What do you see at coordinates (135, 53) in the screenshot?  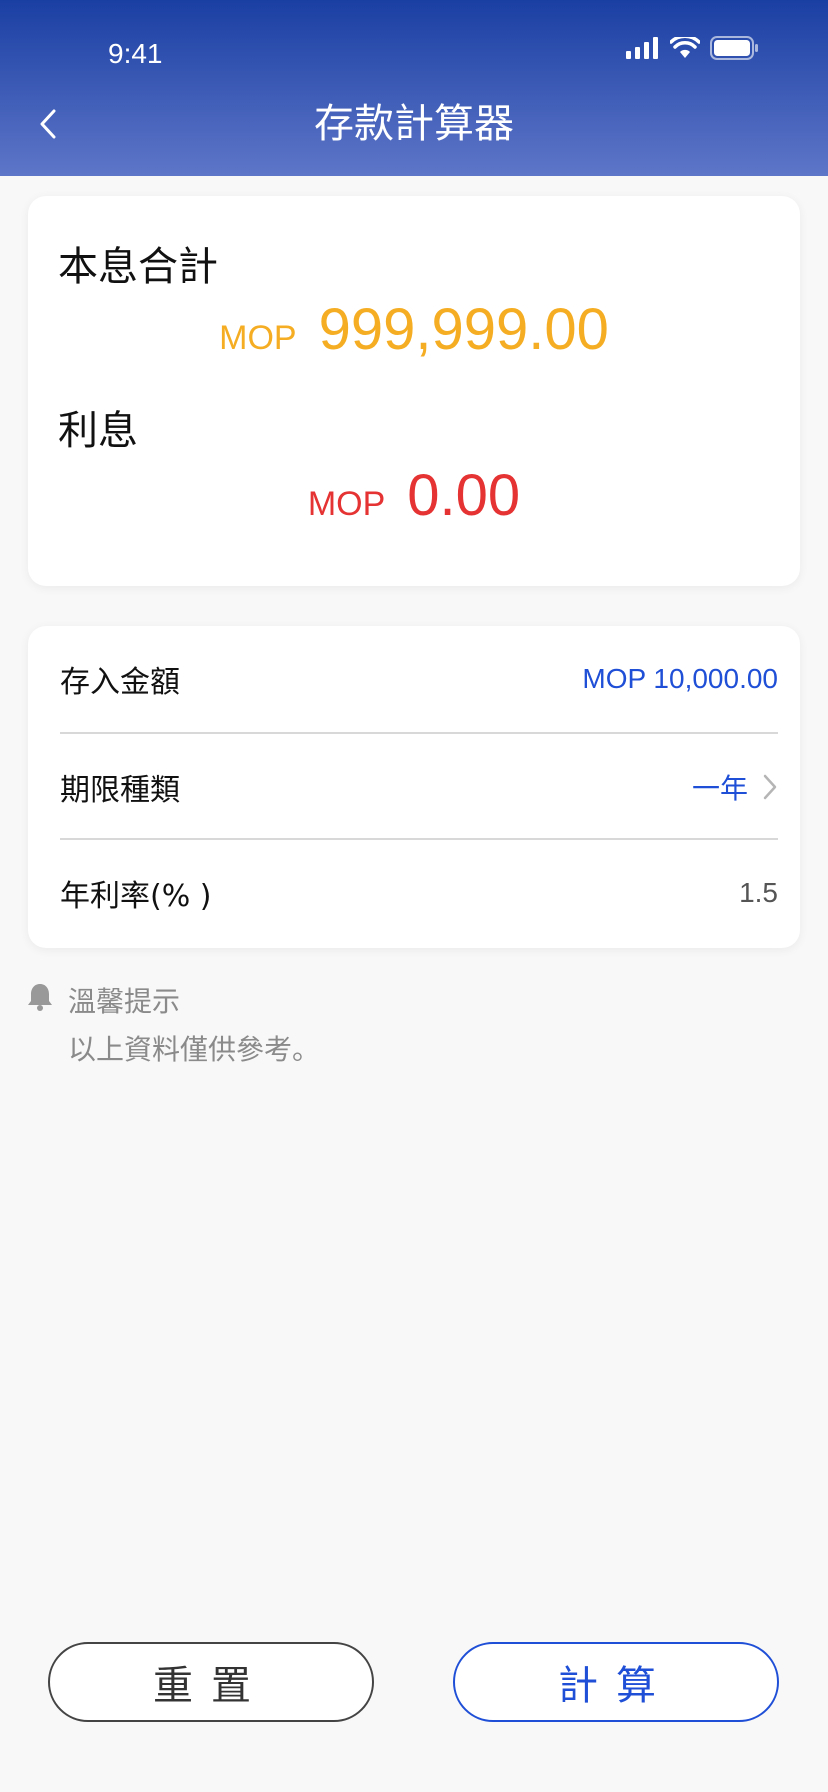 I see `status-time: 9:41` at bounding box center [135, 53].